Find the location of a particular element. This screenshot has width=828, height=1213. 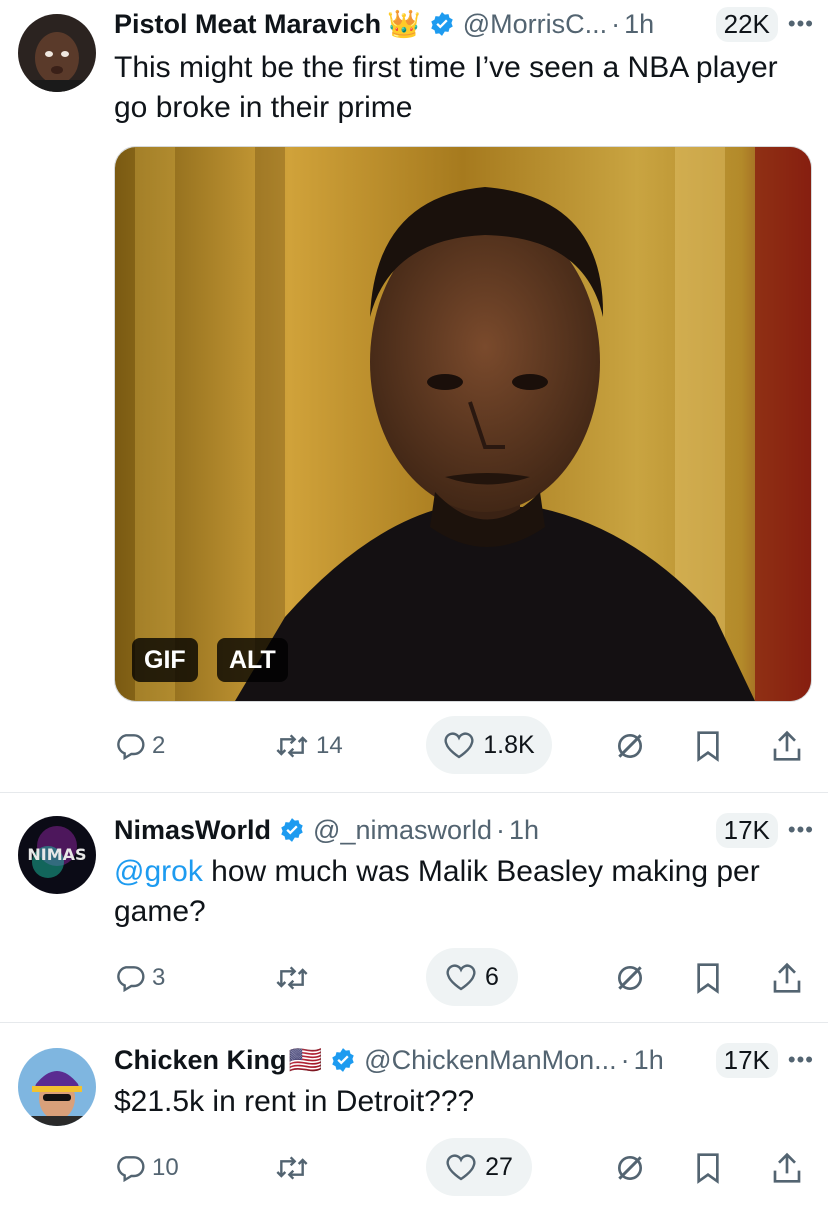

svg-text: NIMAS is located at coordinates (56, 854).